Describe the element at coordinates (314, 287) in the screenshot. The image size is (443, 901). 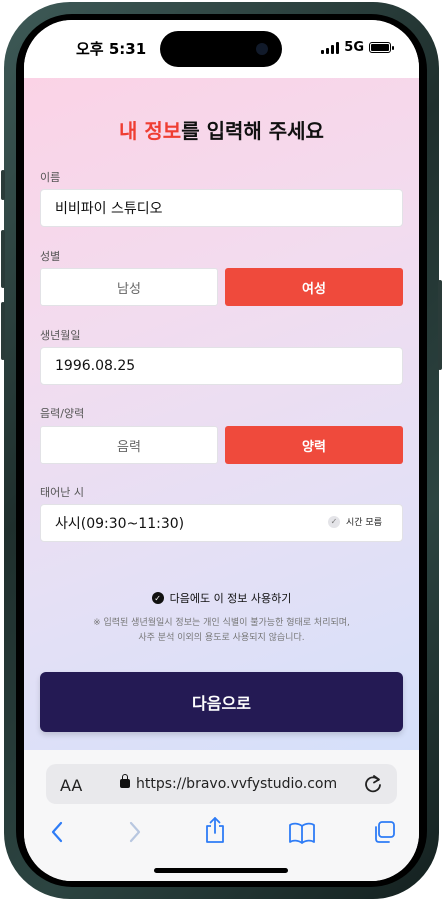
I see `gender-option-female: 여성` at that location.